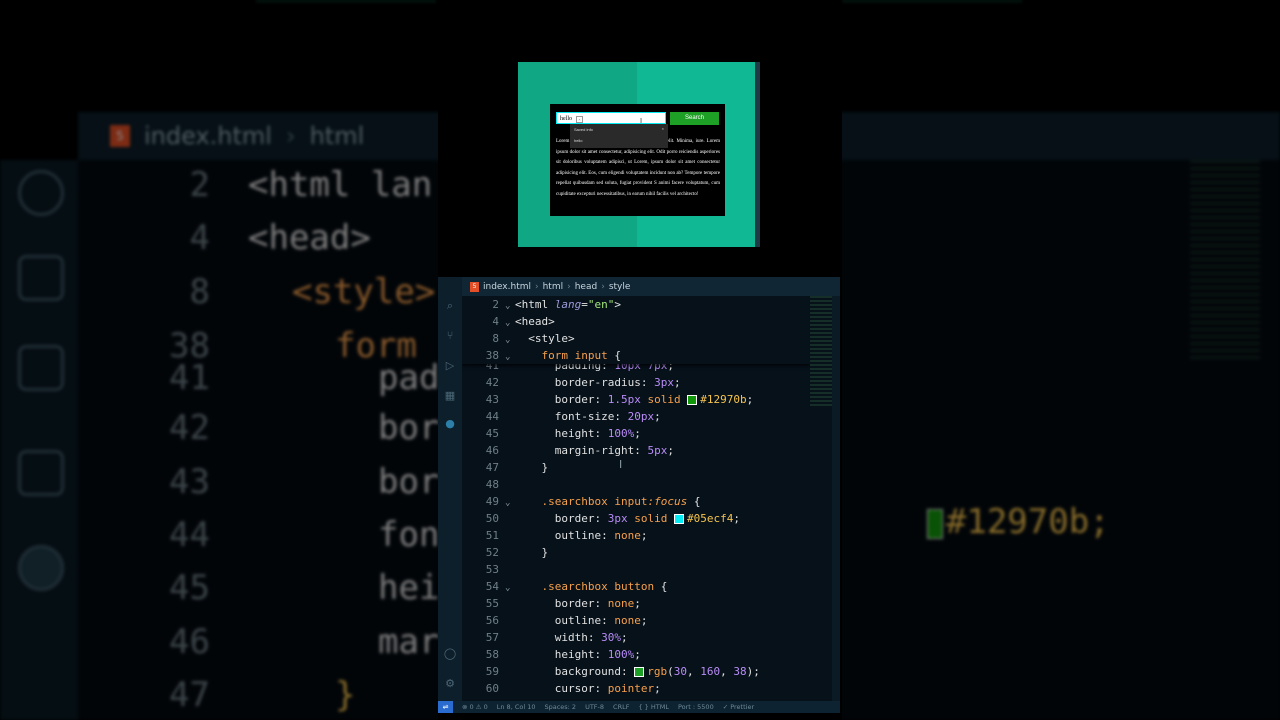  What do you see at coordinates (622, 433) in the screenshot?
I see `code-line: 45 height: 100%;` at bounding box center [622, 433].